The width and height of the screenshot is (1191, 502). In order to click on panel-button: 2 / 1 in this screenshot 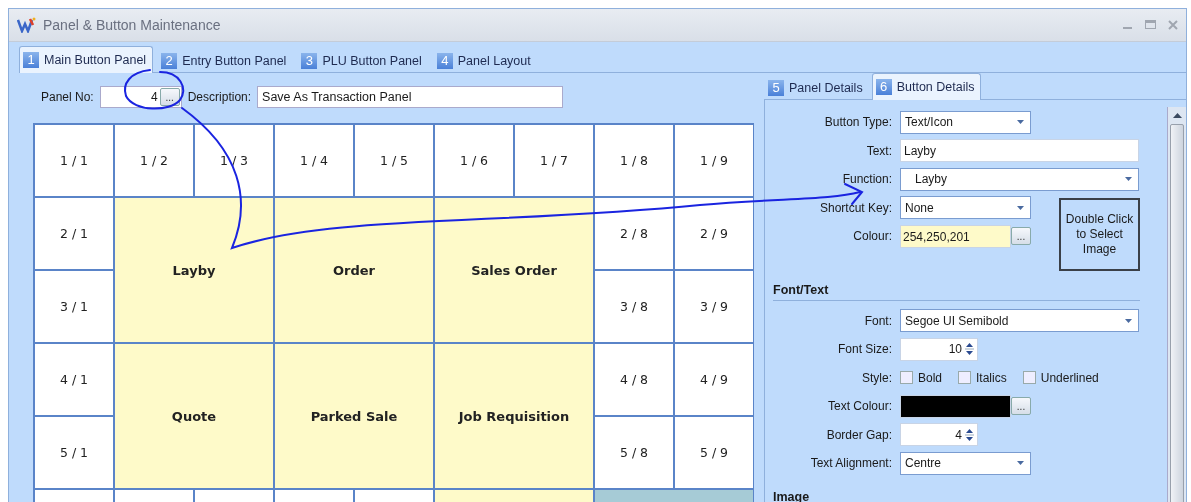, I will do `click(74, 233)`.